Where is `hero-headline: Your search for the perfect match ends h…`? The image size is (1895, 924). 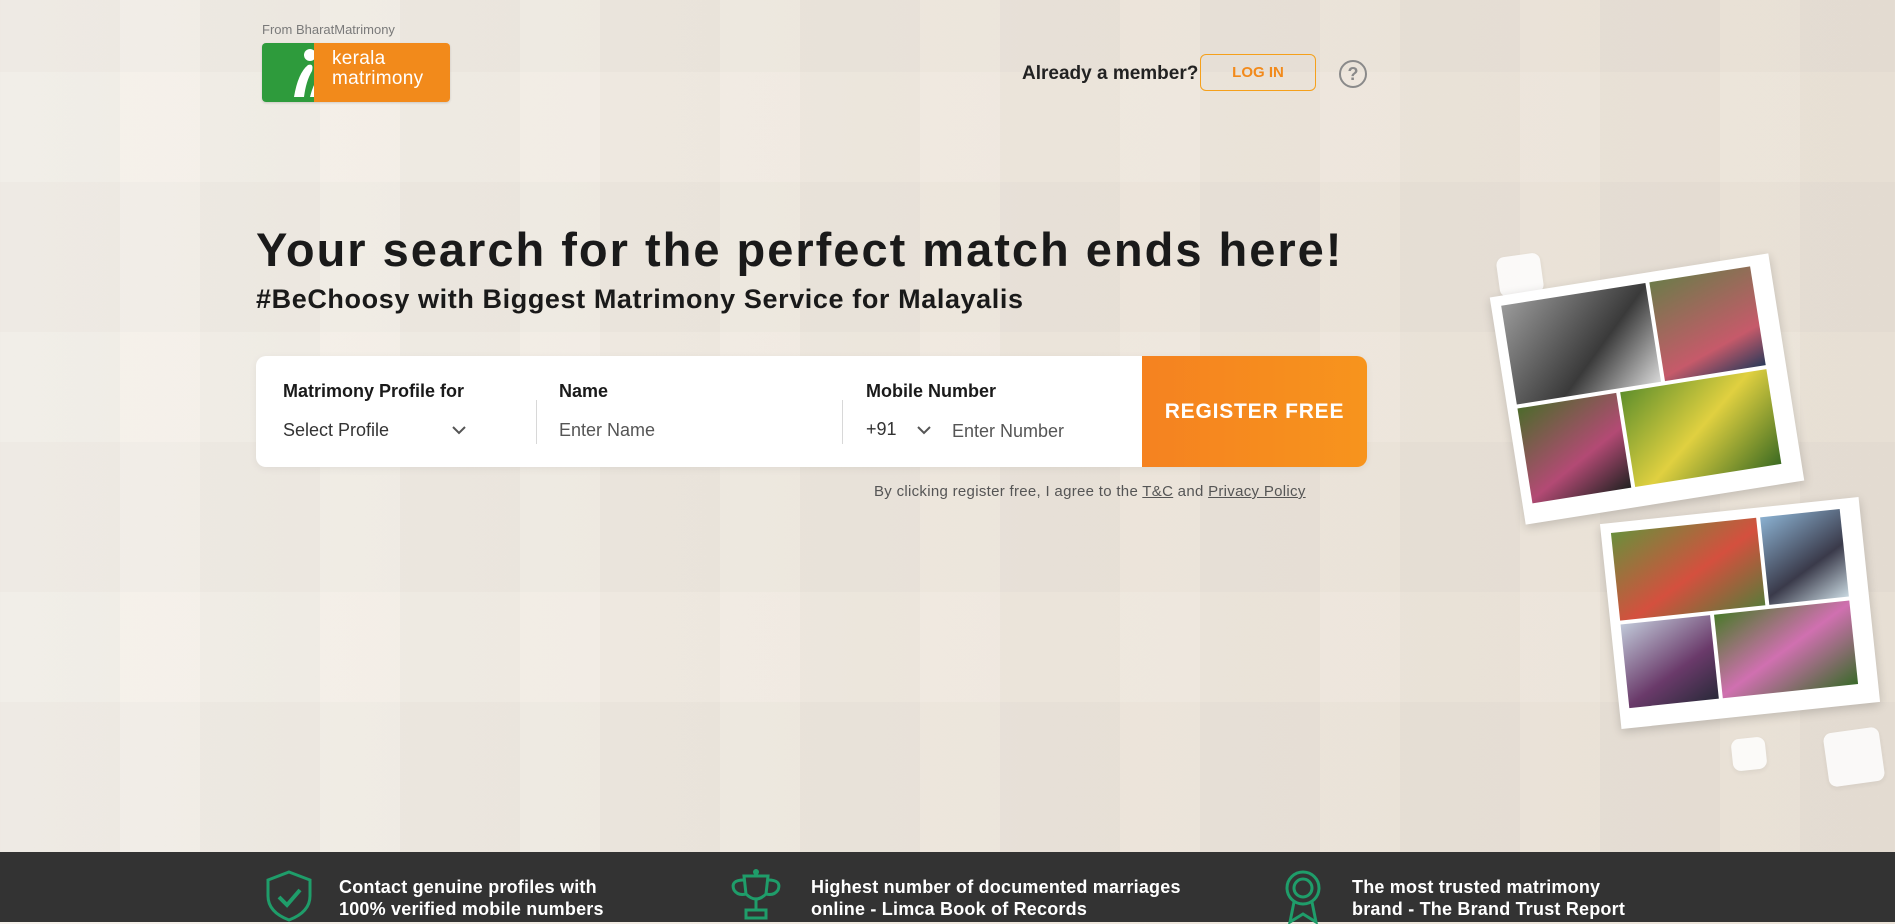 hero-headline: Your search for the perfect match ends h… is located at coordinates (800, 249).